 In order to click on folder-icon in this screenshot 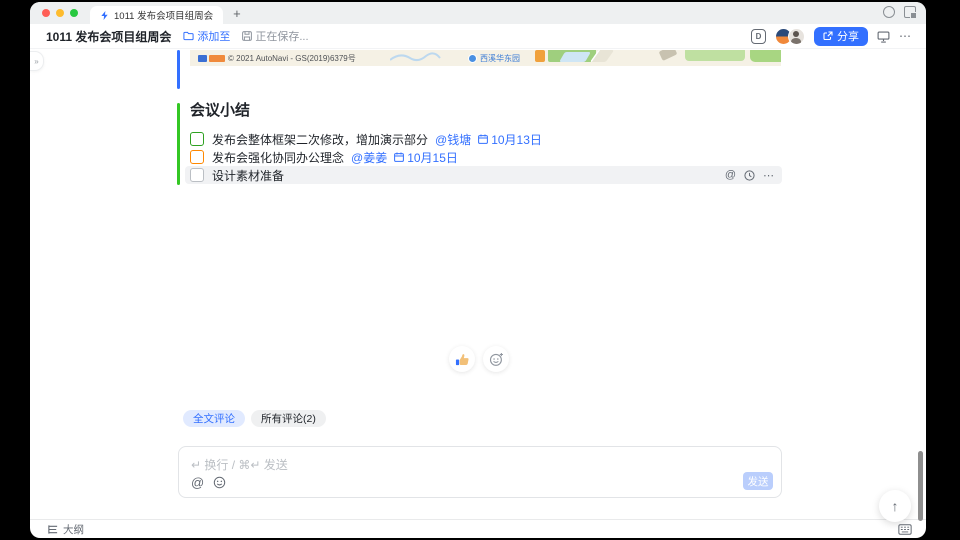, I will do `click(188, 36)`.